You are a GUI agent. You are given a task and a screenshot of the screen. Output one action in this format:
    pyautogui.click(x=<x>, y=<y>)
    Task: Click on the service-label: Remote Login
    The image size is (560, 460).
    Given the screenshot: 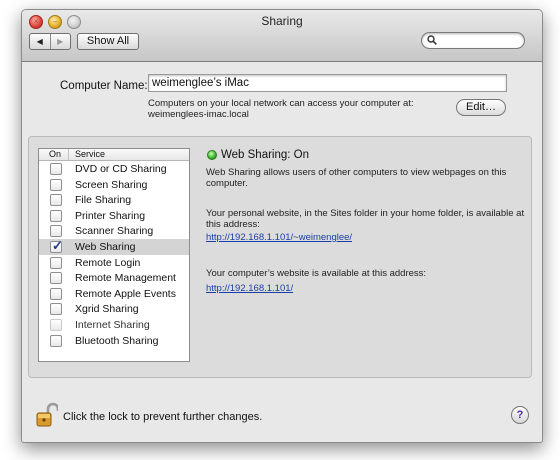 What is the action you would take?
    pyautogui.click(x=108, y=262)
    